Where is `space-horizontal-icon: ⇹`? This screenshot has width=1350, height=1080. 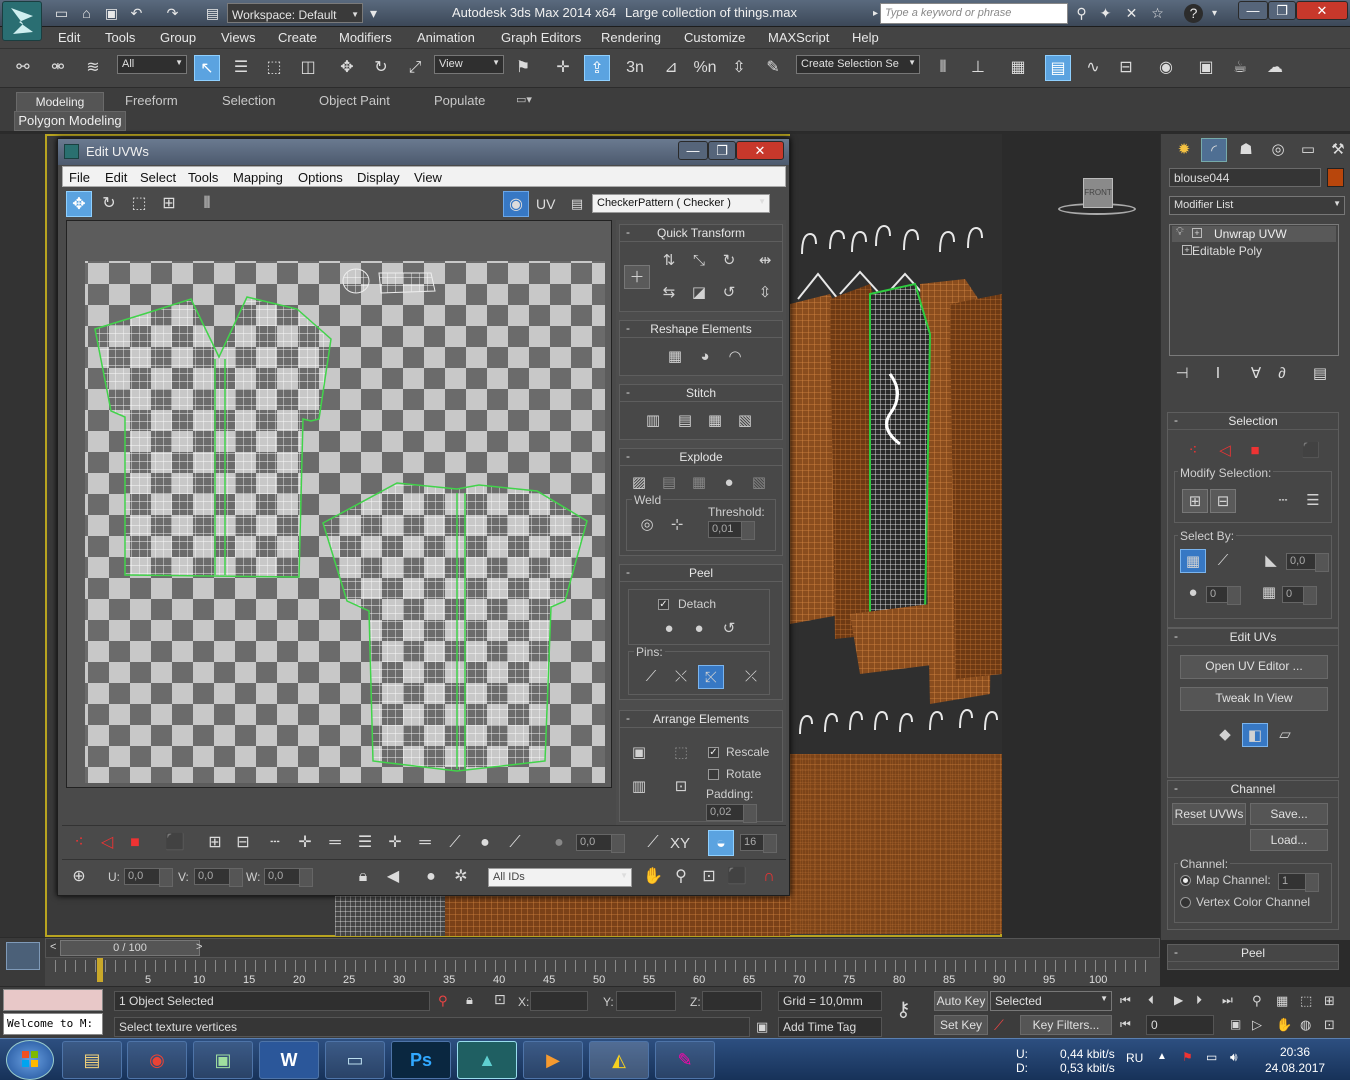
space-horizontal-icon: ⇹ is located at coordinates (765, 261).